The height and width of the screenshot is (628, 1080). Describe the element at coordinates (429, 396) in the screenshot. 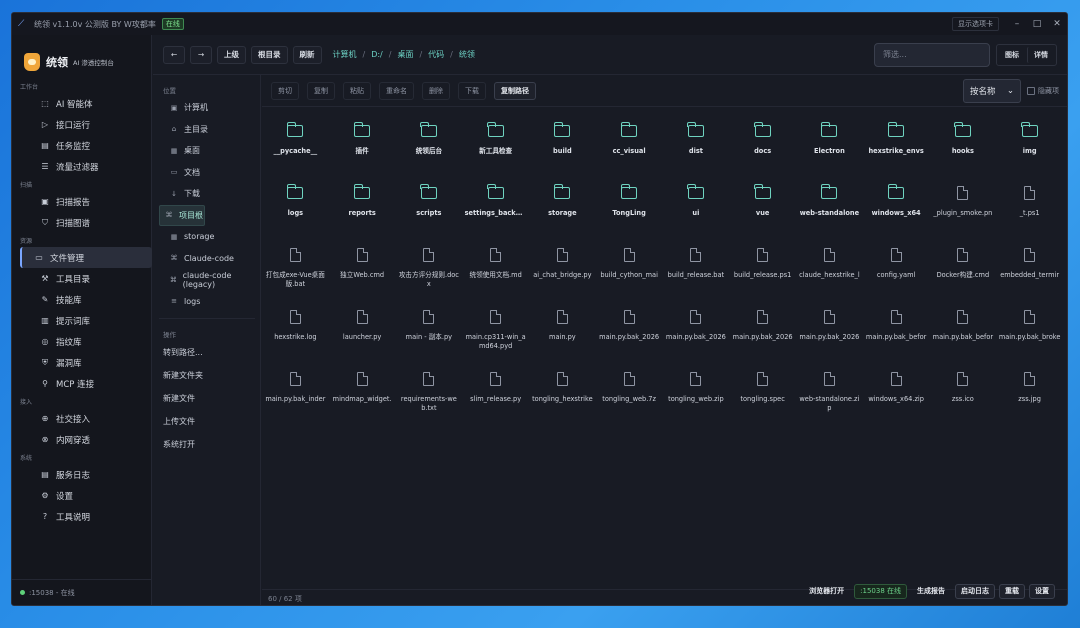

I see `file-item: requirements-web.txt` at that location.